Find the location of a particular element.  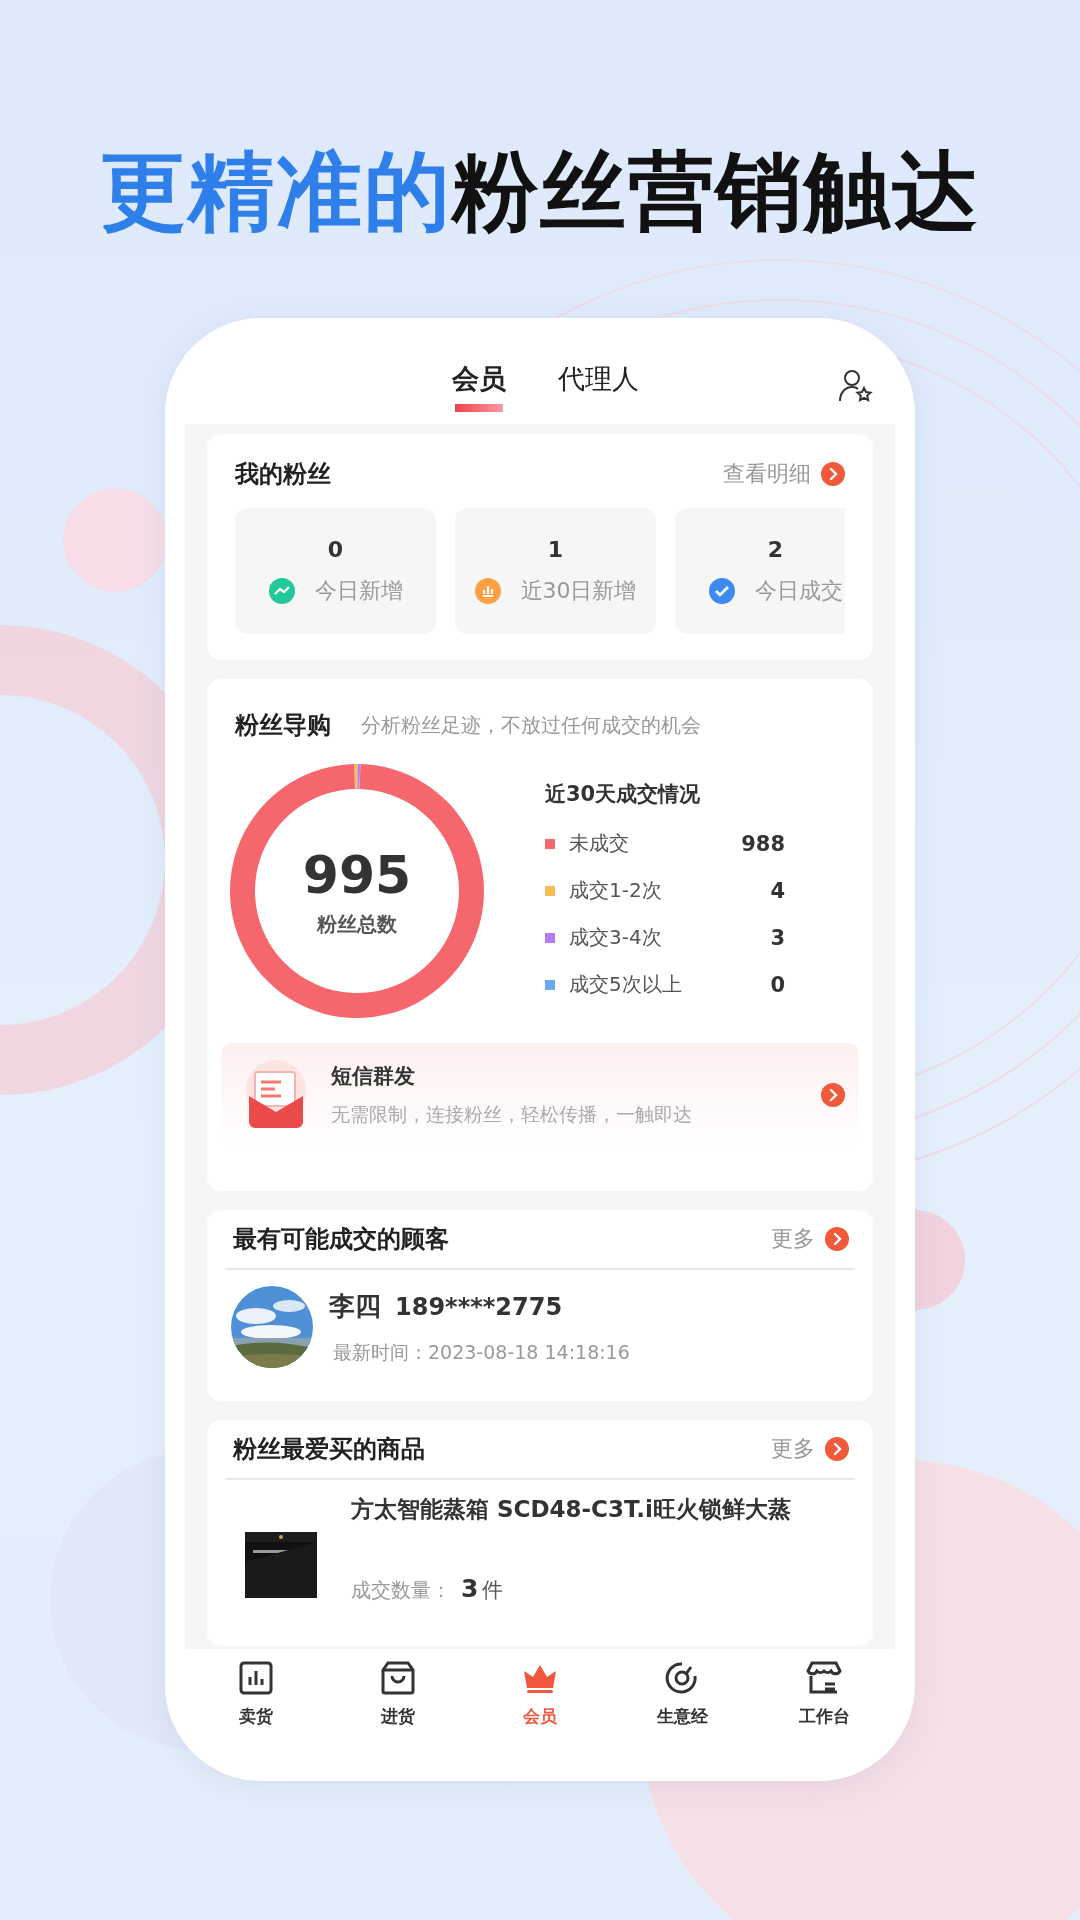

tab: 代理人 is located at coordinates (598, 386).